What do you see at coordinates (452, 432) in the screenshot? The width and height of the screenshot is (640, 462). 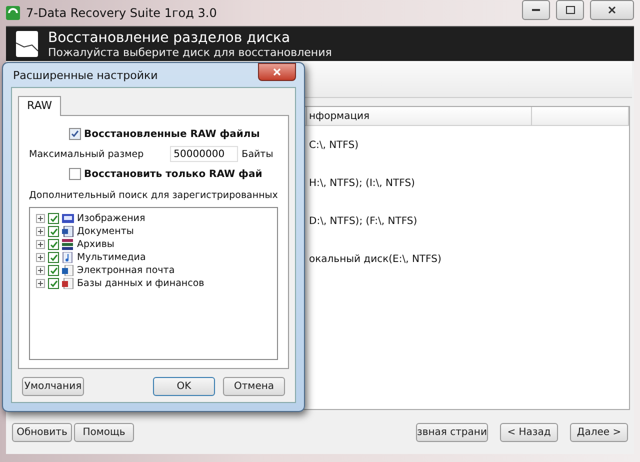 I see `footer-button: звная страни` at bounding box center [452, 432].